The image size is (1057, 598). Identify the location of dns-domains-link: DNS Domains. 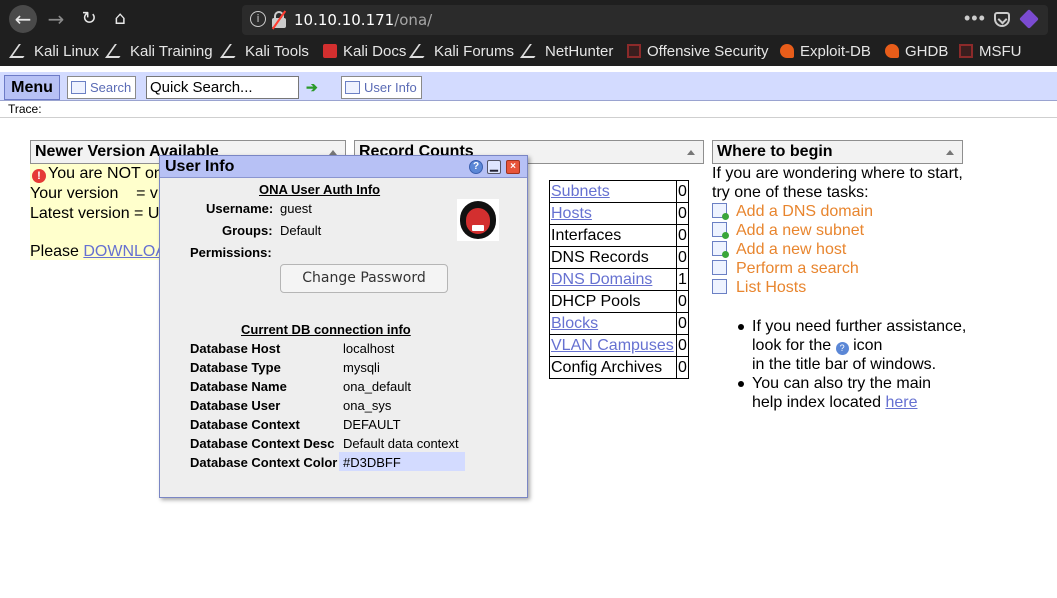
(601, 279).